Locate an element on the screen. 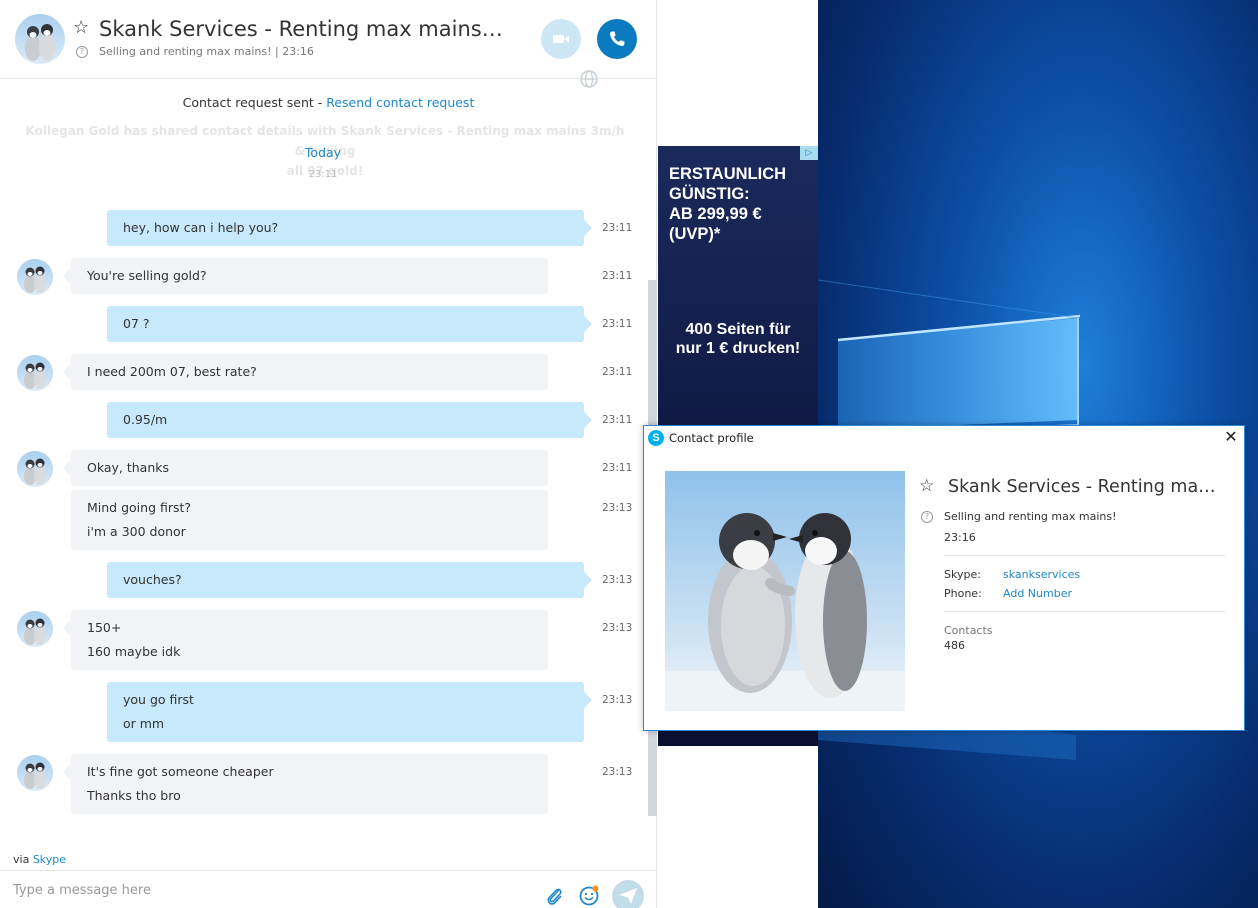 This screenshot has height=908, width=1258. add-number-link: Add Number is located at coordinates (1037, 593).